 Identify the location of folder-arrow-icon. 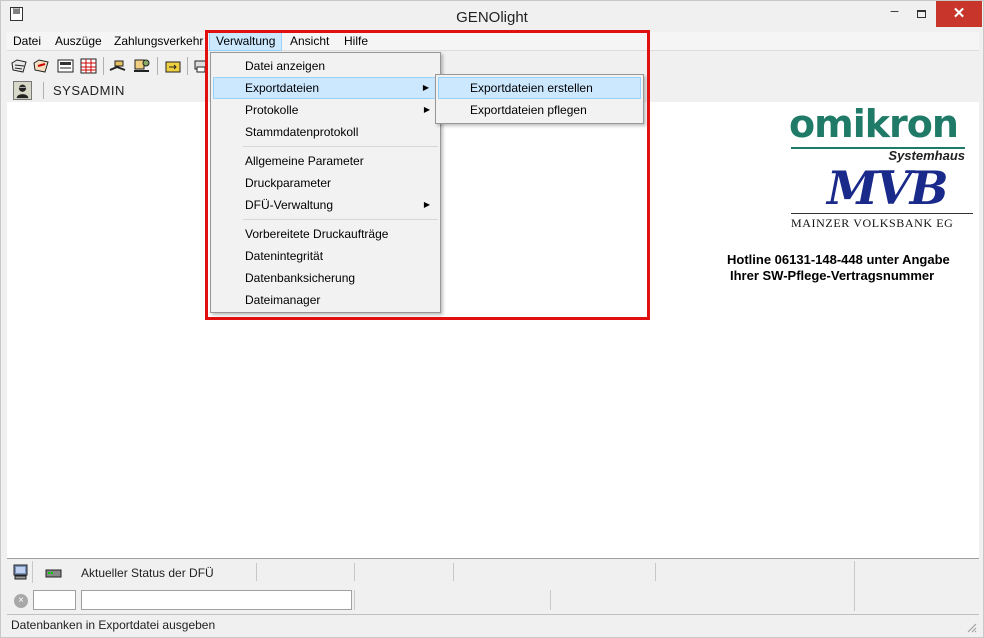
(173, 66).